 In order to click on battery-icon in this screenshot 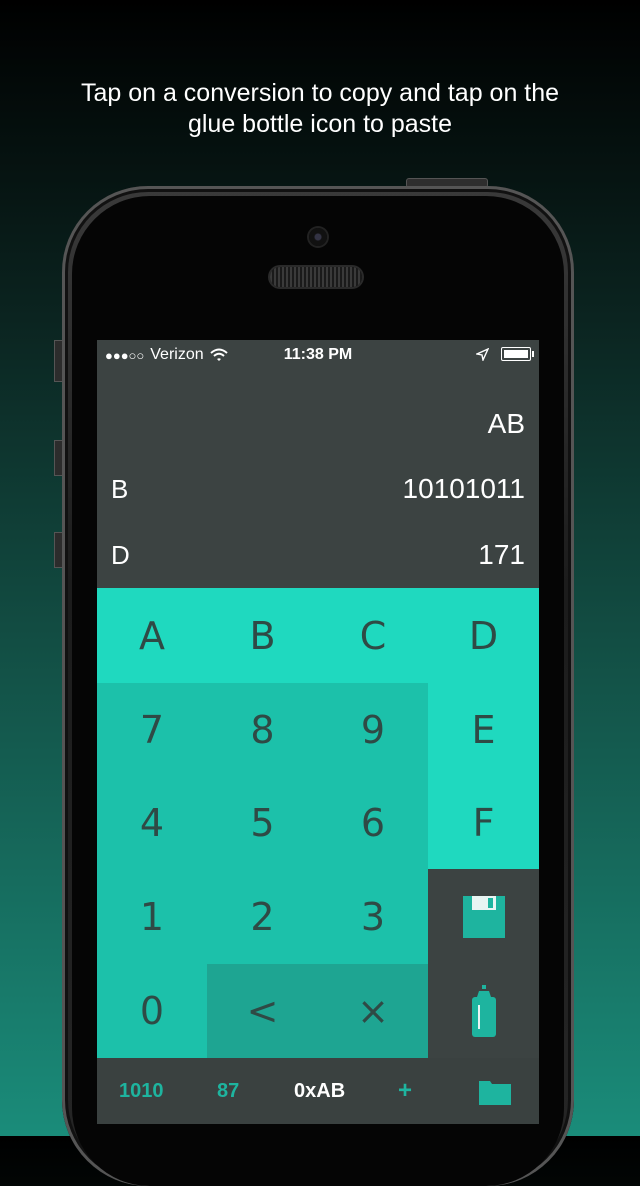, I will do `click(517, 354)`.